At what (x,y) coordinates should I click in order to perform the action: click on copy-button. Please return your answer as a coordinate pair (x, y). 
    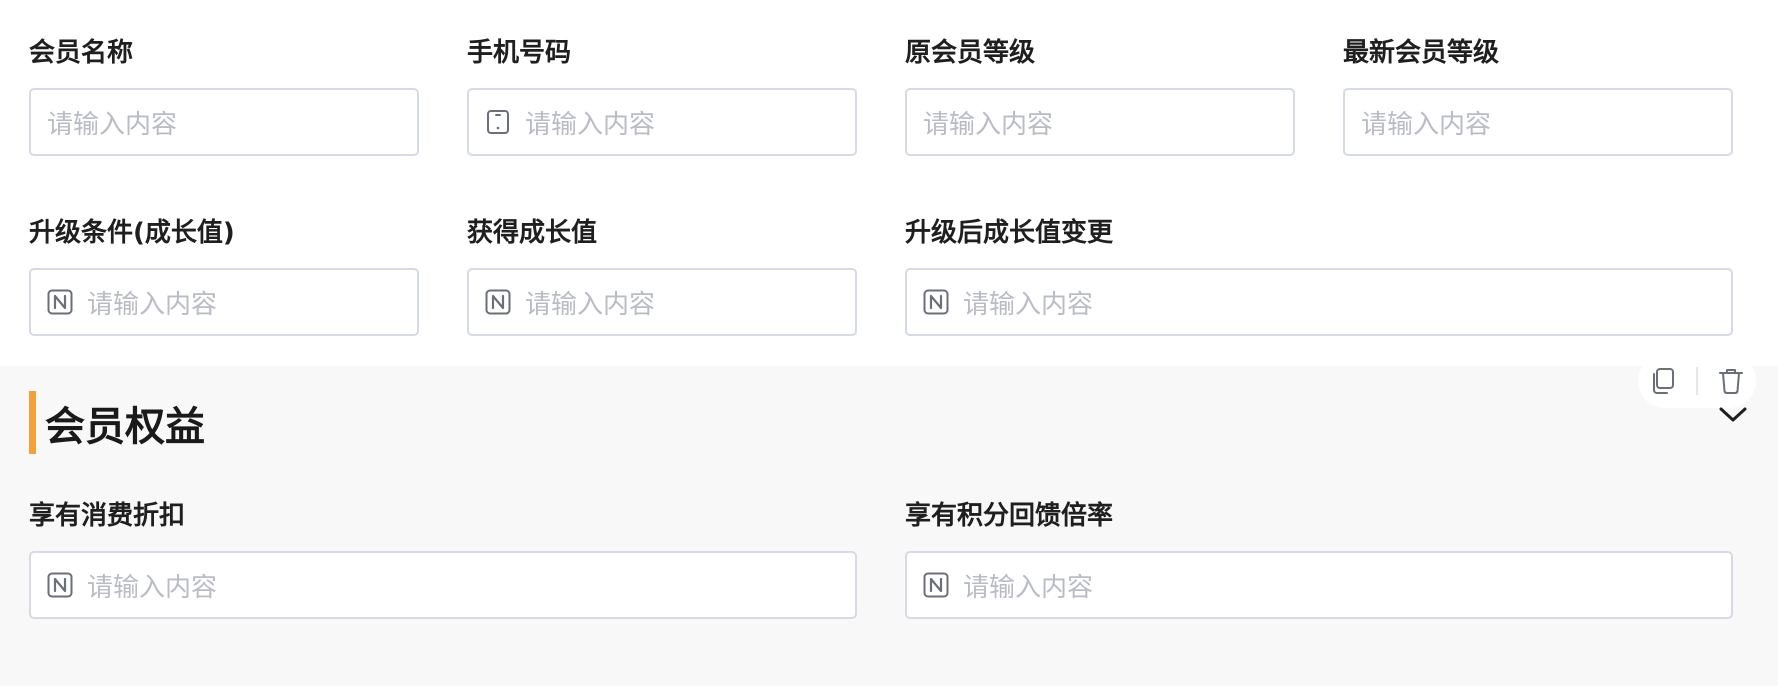
    Looking at the image, I should click on (1663, 381).